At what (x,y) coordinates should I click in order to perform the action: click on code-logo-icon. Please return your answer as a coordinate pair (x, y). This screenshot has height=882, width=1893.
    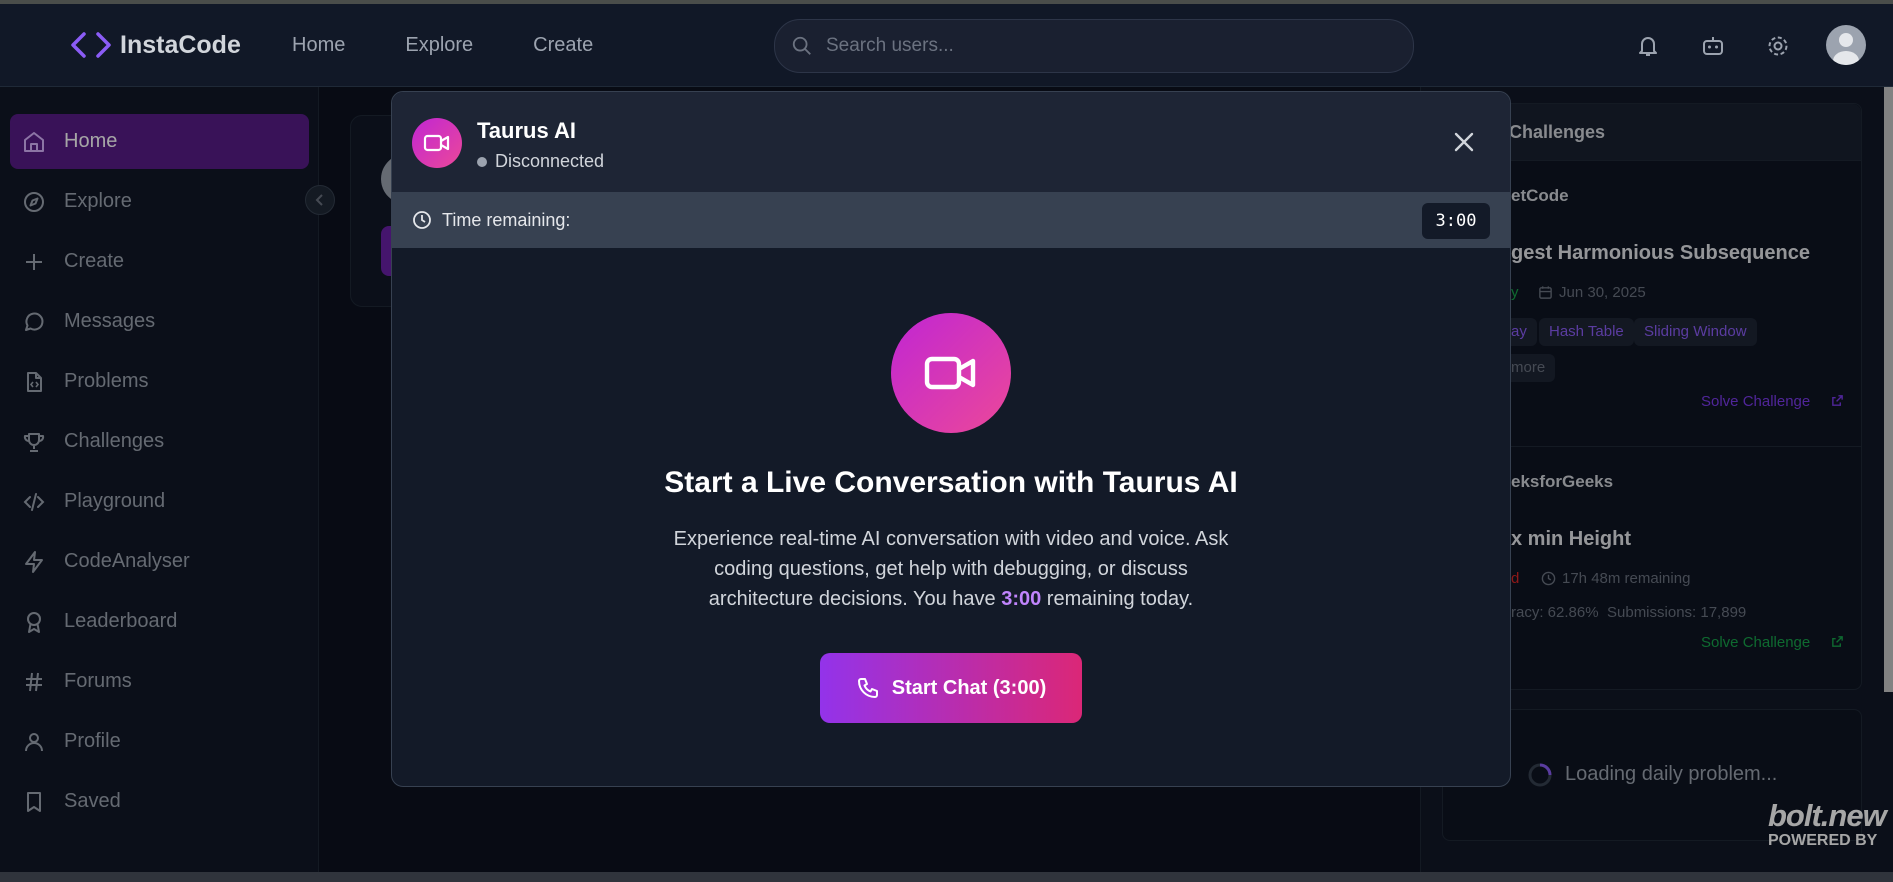
    Looking at the image, I should click on (91, 45).